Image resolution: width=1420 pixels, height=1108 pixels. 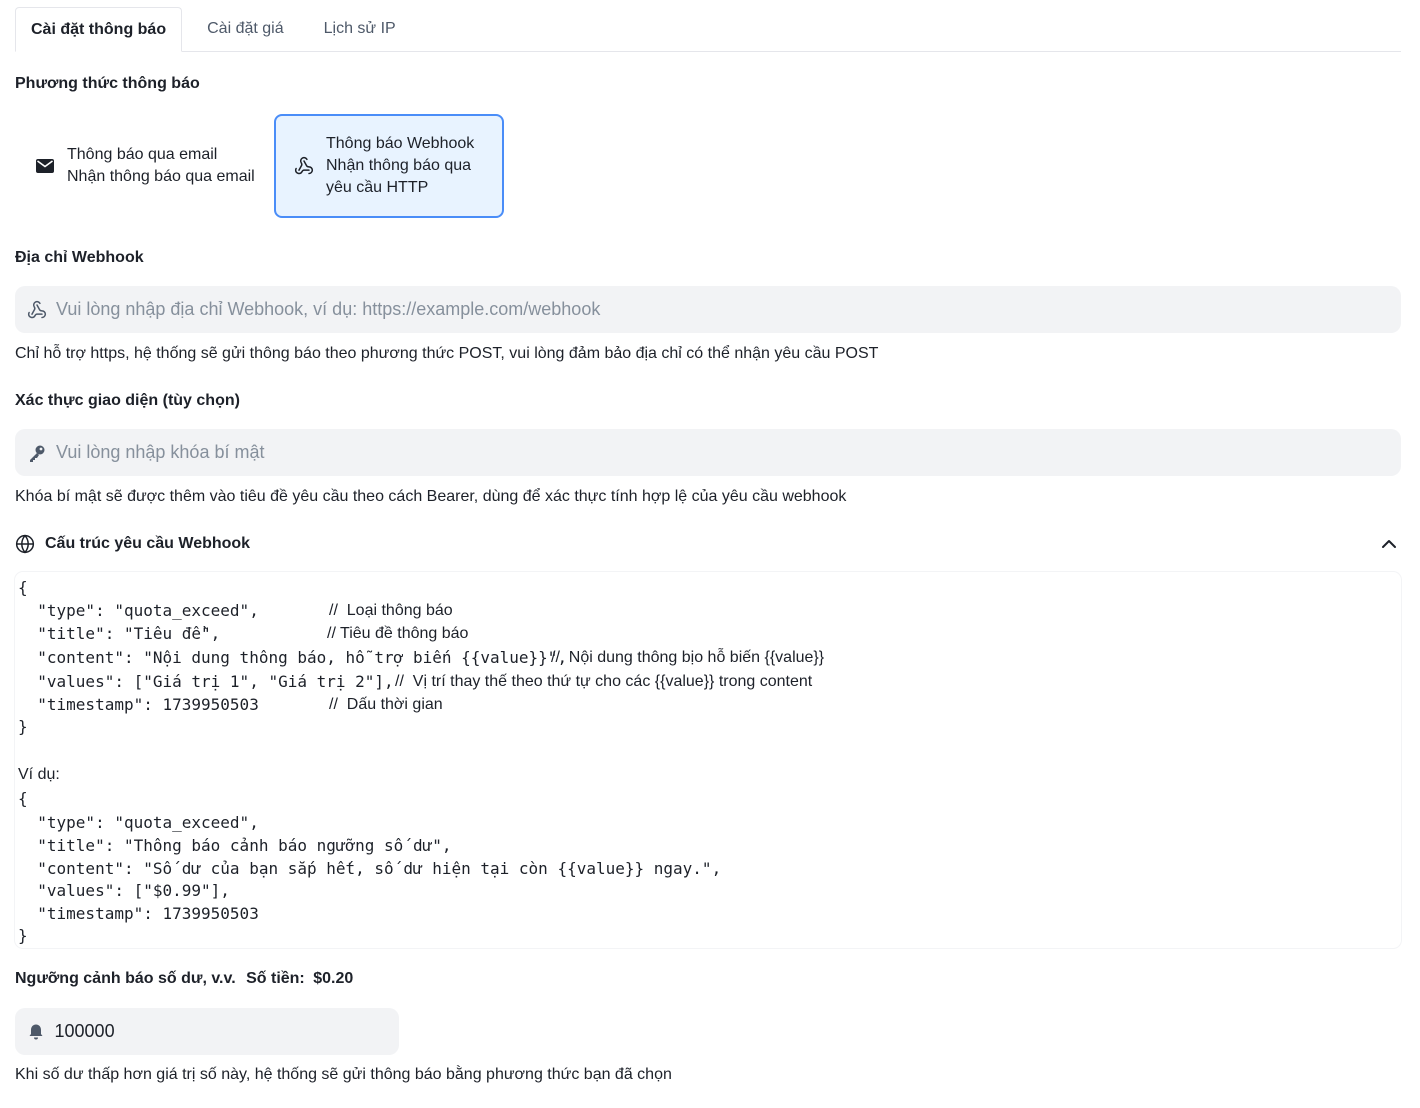 I want to click on tab-notification-settings: Cài đặt thông báo, so click(x=99, y=29).